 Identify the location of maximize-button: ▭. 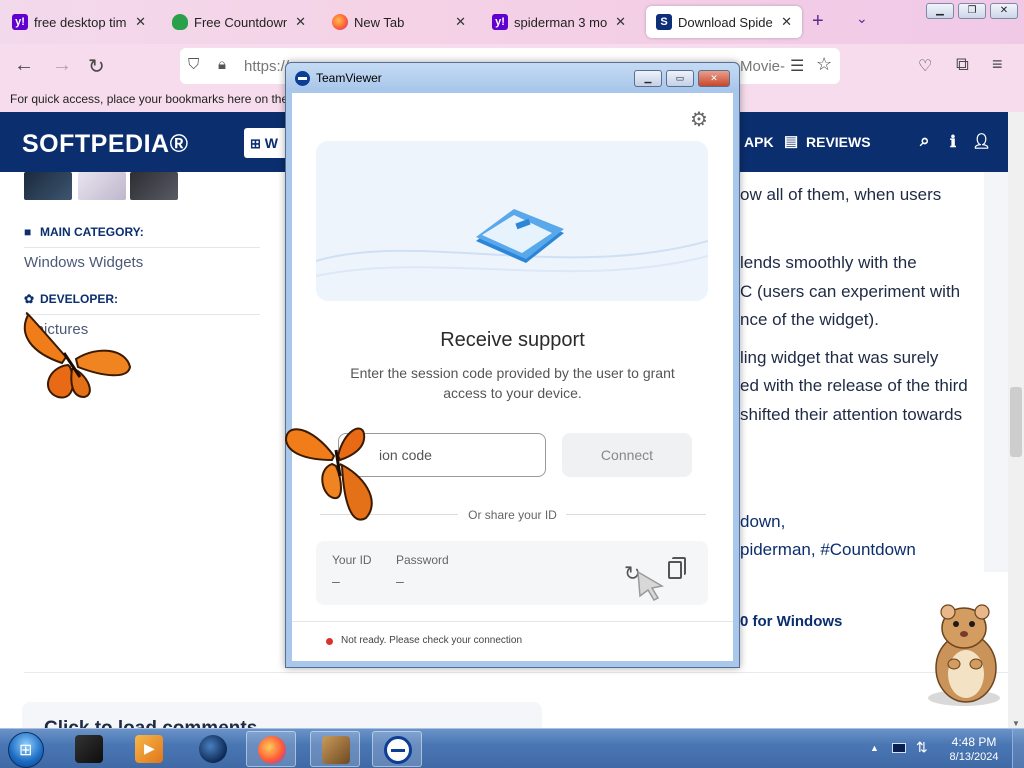
(680, 78).